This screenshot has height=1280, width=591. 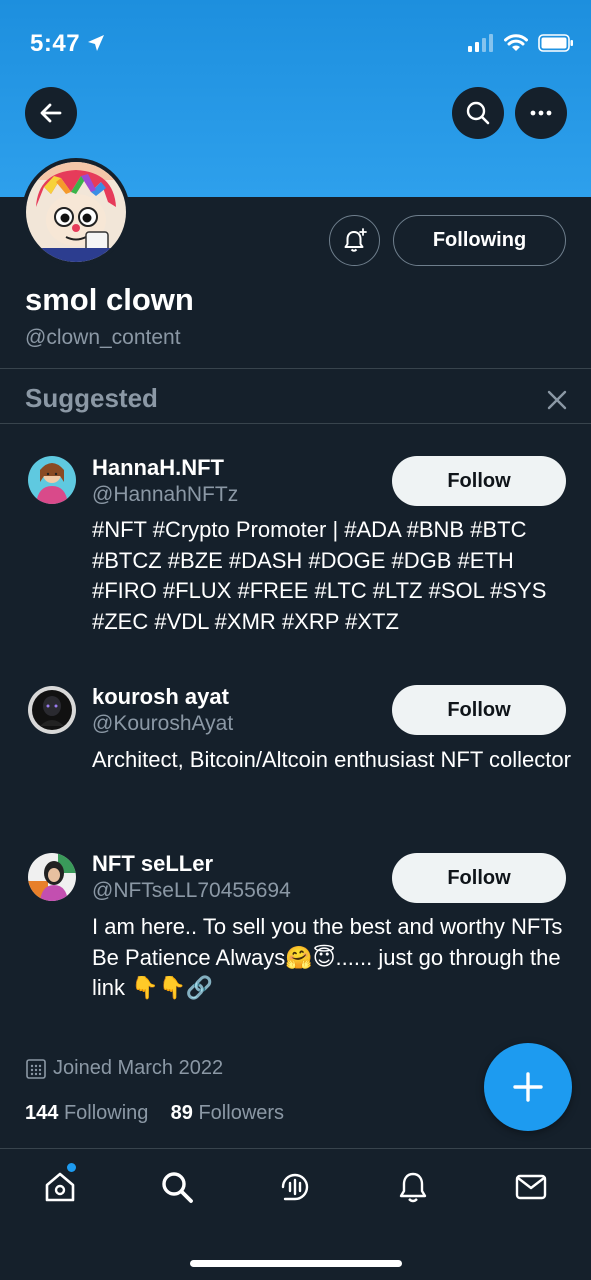 I want to click on profile-handle: @clown_content, so click(x=103, y=337).